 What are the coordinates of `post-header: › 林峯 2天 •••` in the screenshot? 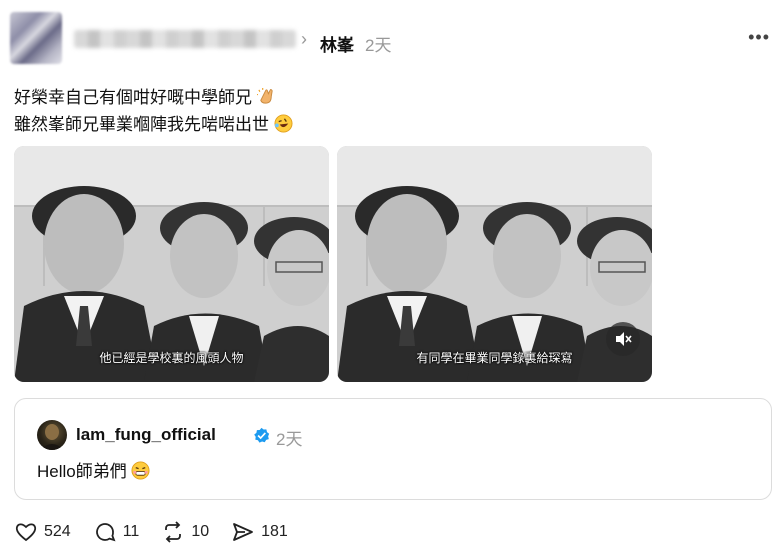 It's located at (390, 38).